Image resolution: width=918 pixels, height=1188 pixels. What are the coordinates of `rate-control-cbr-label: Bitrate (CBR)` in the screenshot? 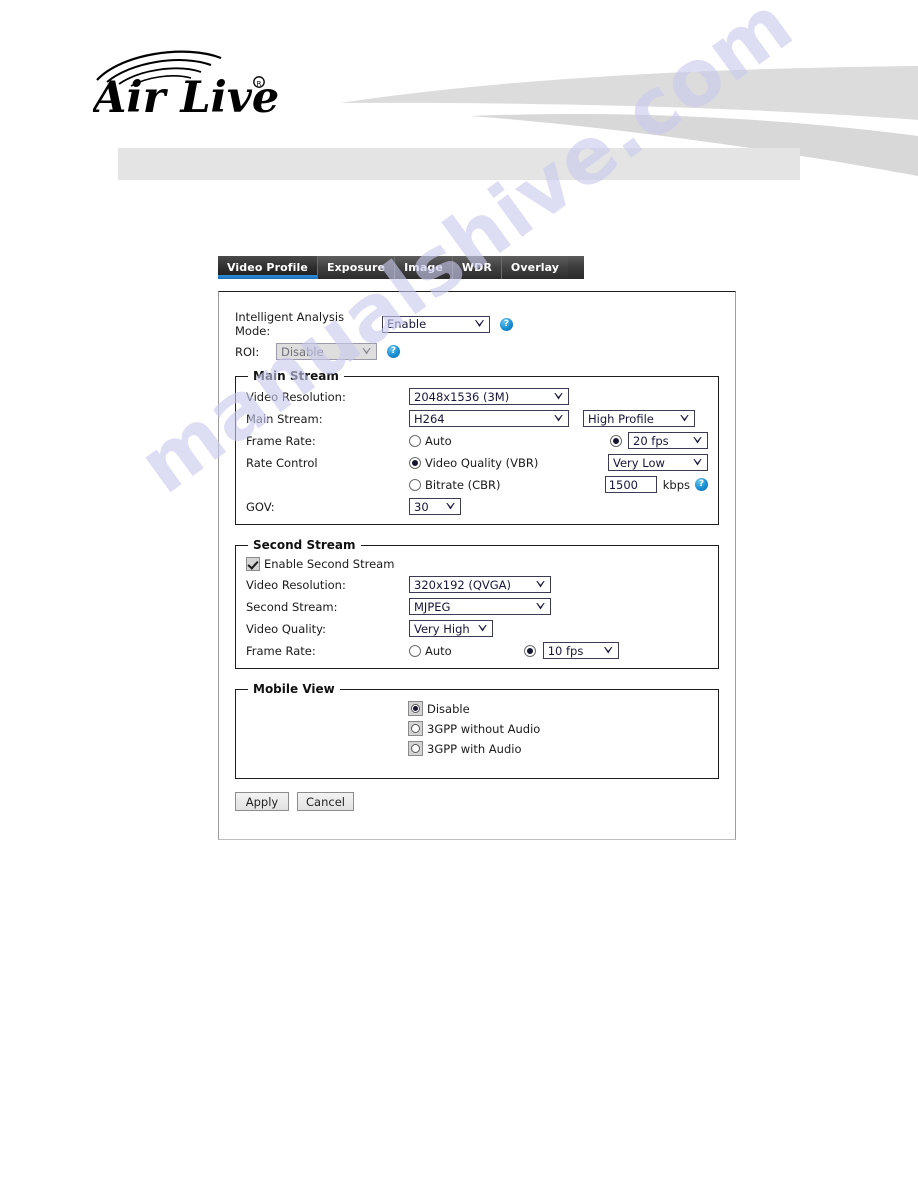 It's located at (463, 484).